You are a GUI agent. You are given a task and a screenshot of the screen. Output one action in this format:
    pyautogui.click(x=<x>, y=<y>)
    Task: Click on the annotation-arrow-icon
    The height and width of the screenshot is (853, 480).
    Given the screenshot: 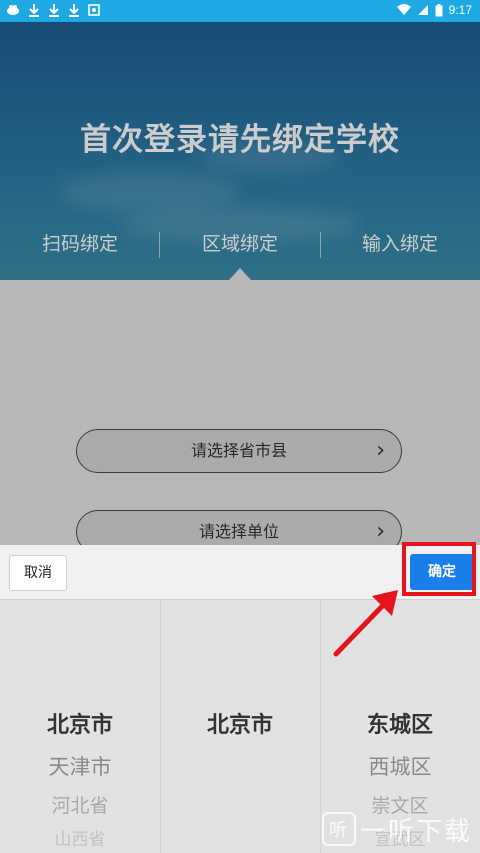 What is the action you would take?
    pyautogui.click(x=365, y=623)
    